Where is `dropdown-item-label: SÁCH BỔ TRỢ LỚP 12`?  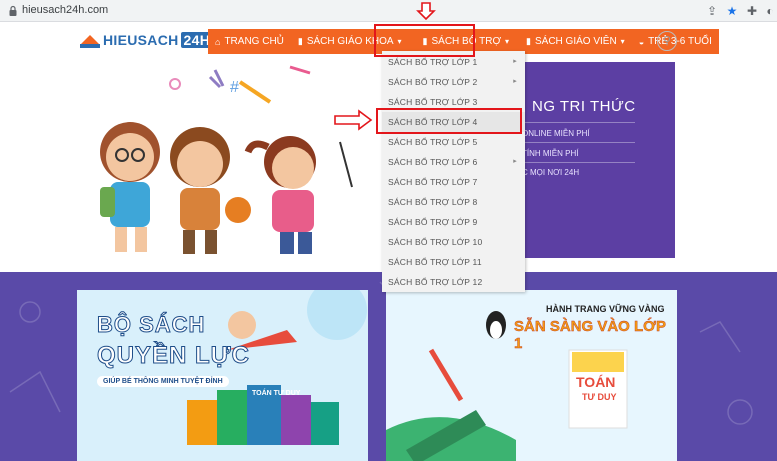
dropdown-item-label: SÁCH BỔ TRỢ LỚP 12 is located at coordinates (435, 282).